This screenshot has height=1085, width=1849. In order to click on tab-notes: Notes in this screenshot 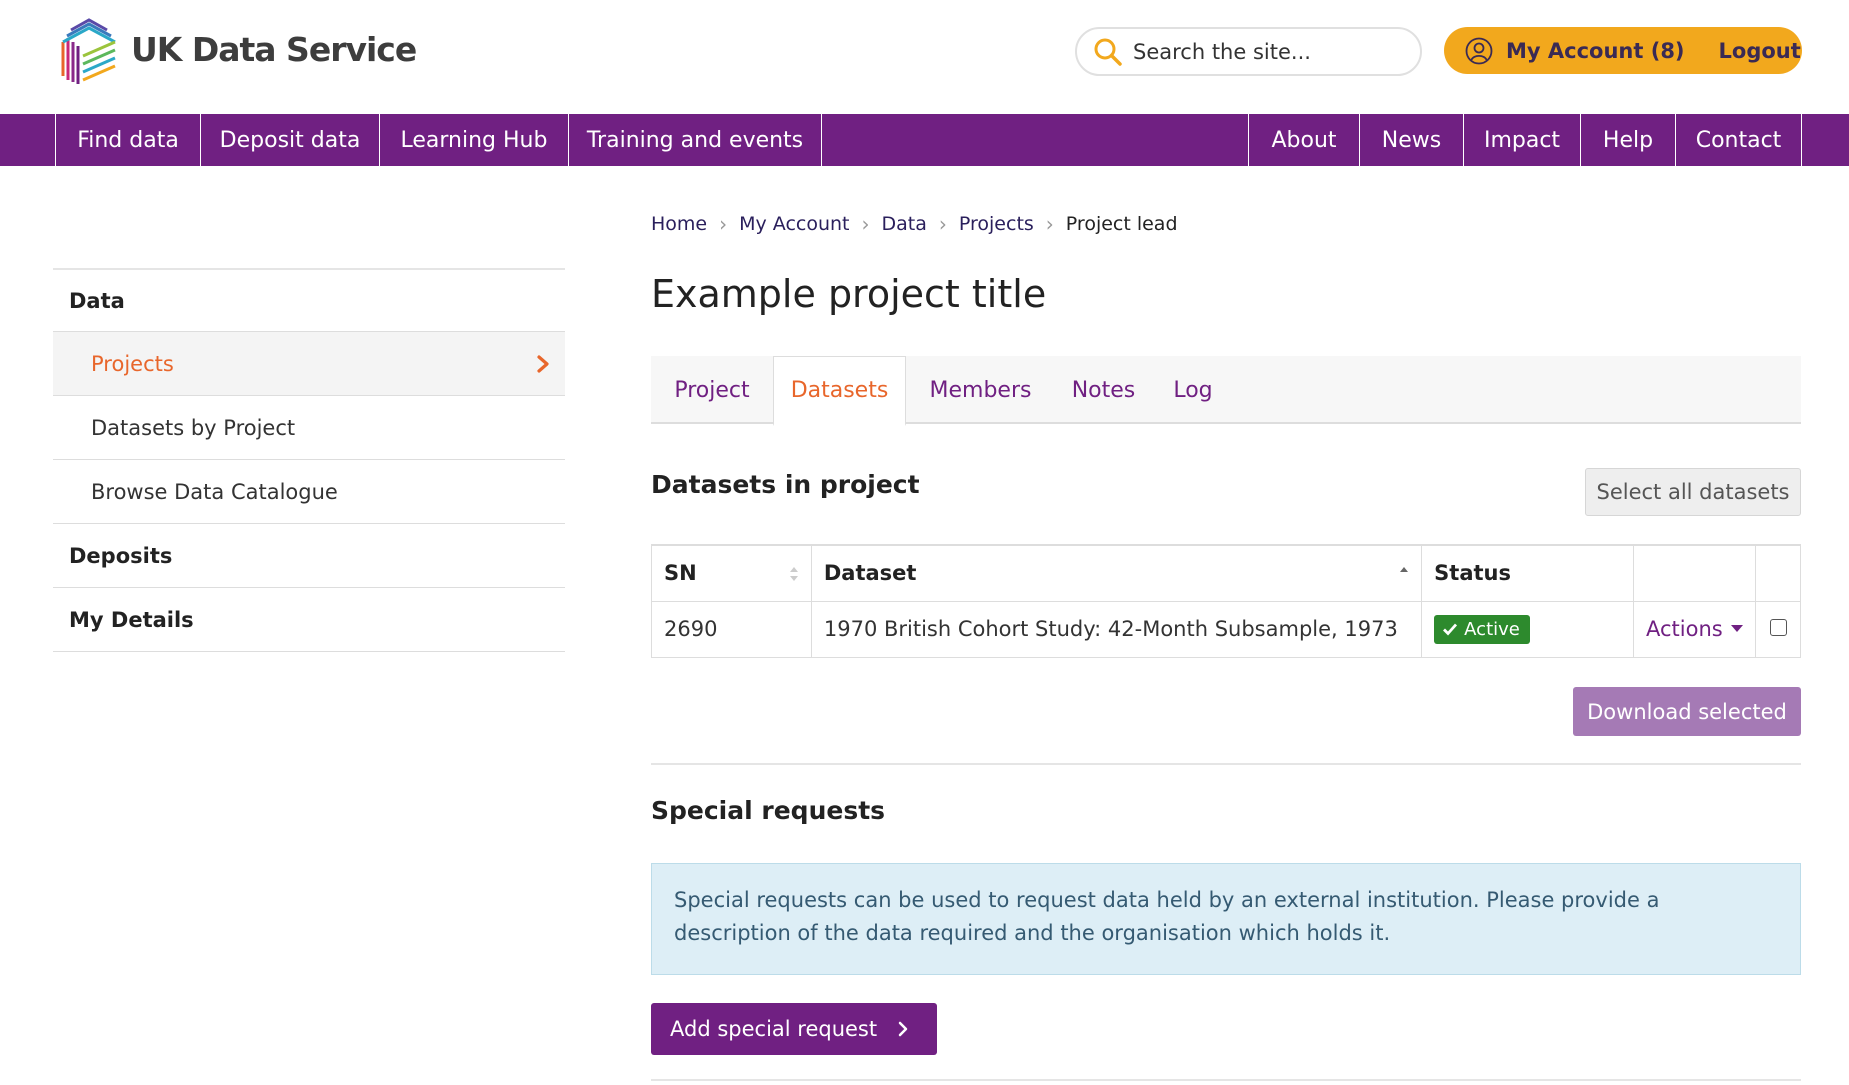, I will do `click(1103, 390)`.